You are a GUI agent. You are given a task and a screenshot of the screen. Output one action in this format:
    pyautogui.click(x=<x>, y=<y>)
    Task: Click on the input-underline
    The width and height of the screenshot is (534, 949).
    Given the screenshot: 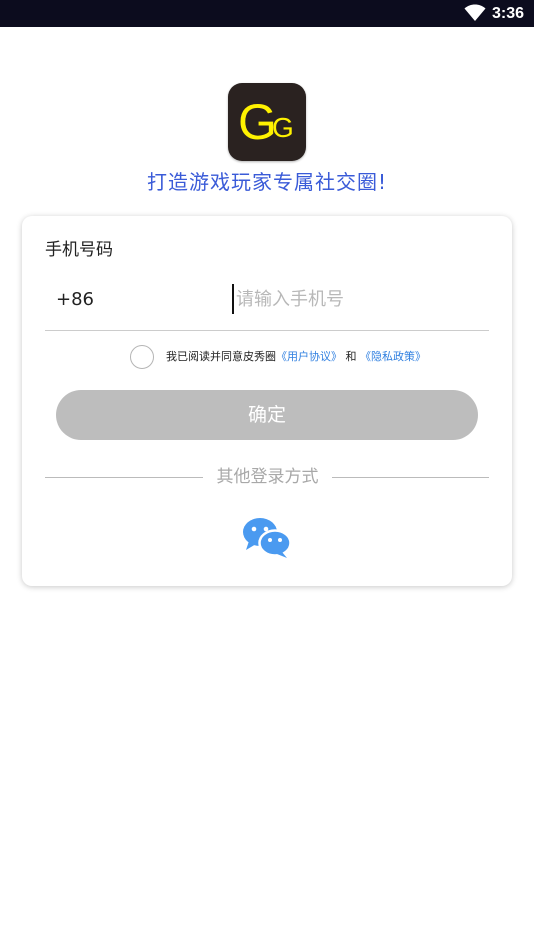 What is the action you would take?
    pyautogui.click(x=267, y=330)
    